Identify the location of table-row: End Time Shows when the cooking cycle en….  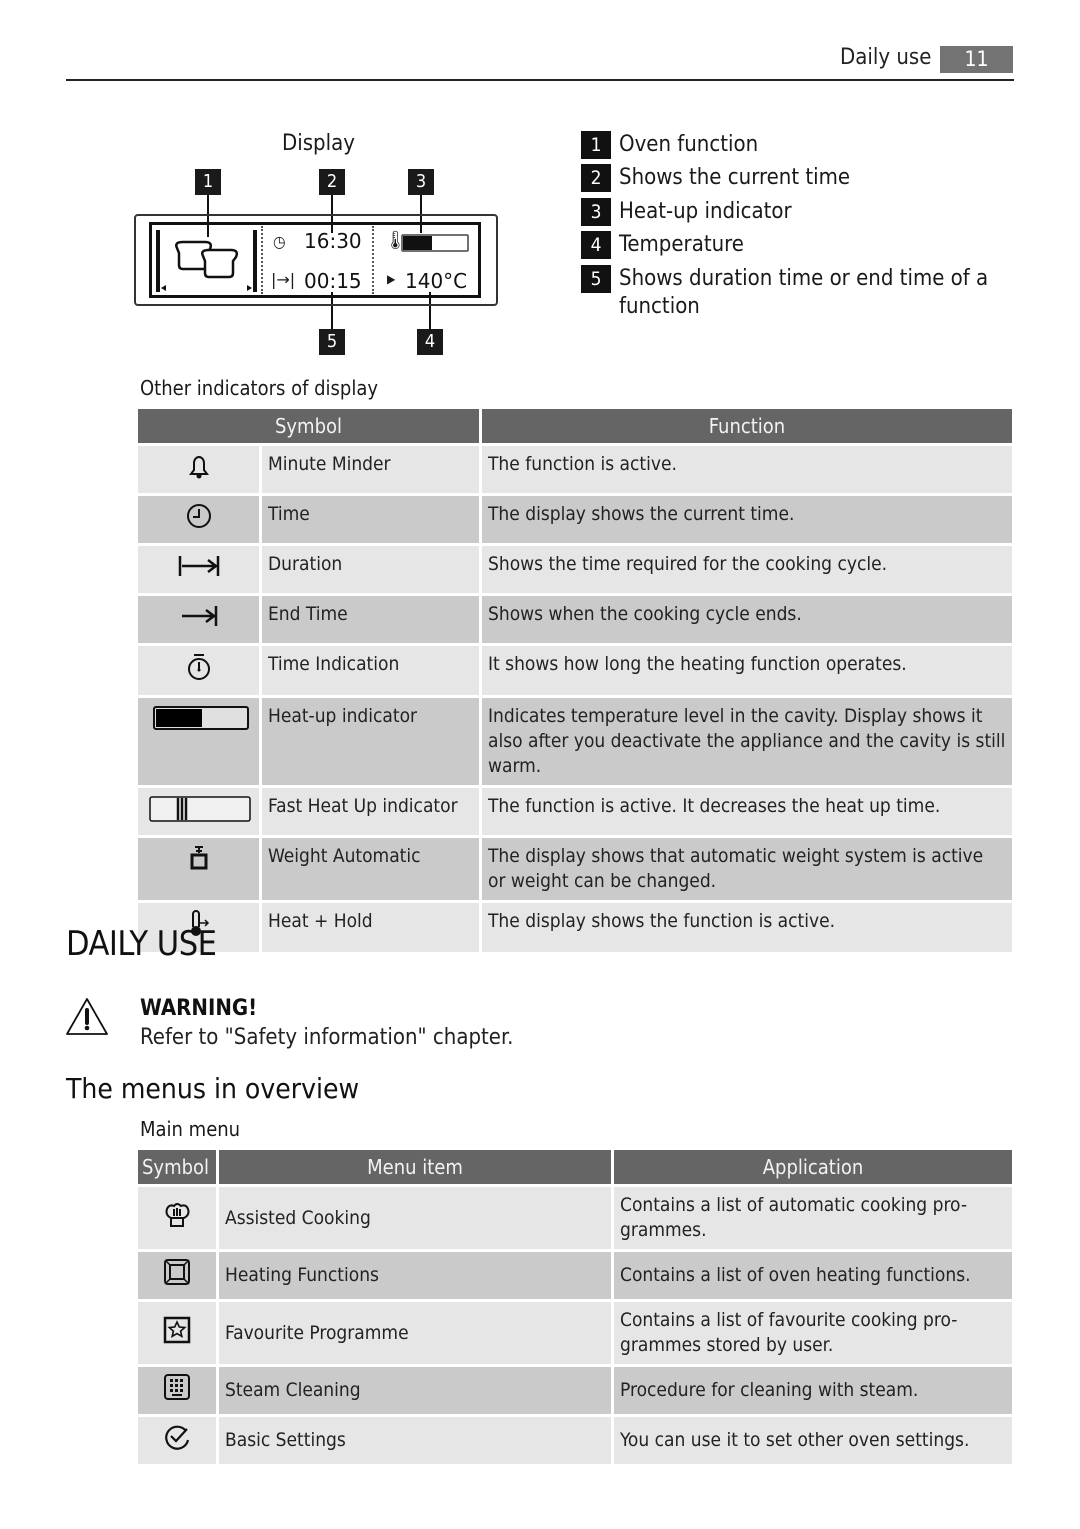
(575, 619).